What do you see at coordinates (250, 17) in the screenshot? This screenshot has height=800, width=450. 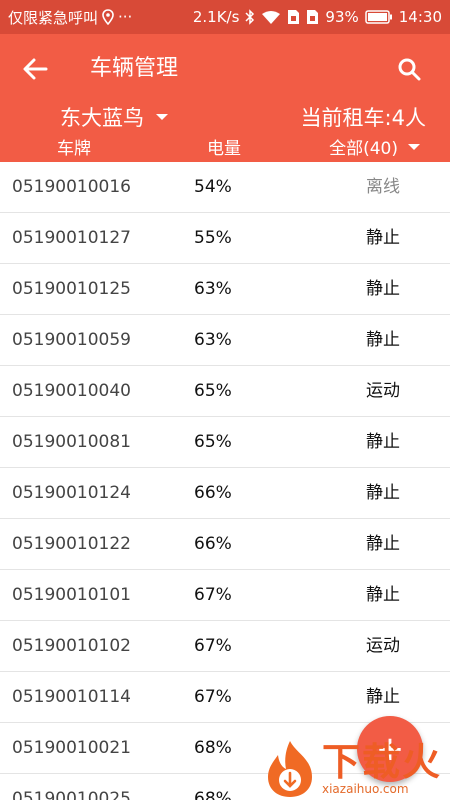 I see `bluetooth-icon` at bounding box center [250, 17].